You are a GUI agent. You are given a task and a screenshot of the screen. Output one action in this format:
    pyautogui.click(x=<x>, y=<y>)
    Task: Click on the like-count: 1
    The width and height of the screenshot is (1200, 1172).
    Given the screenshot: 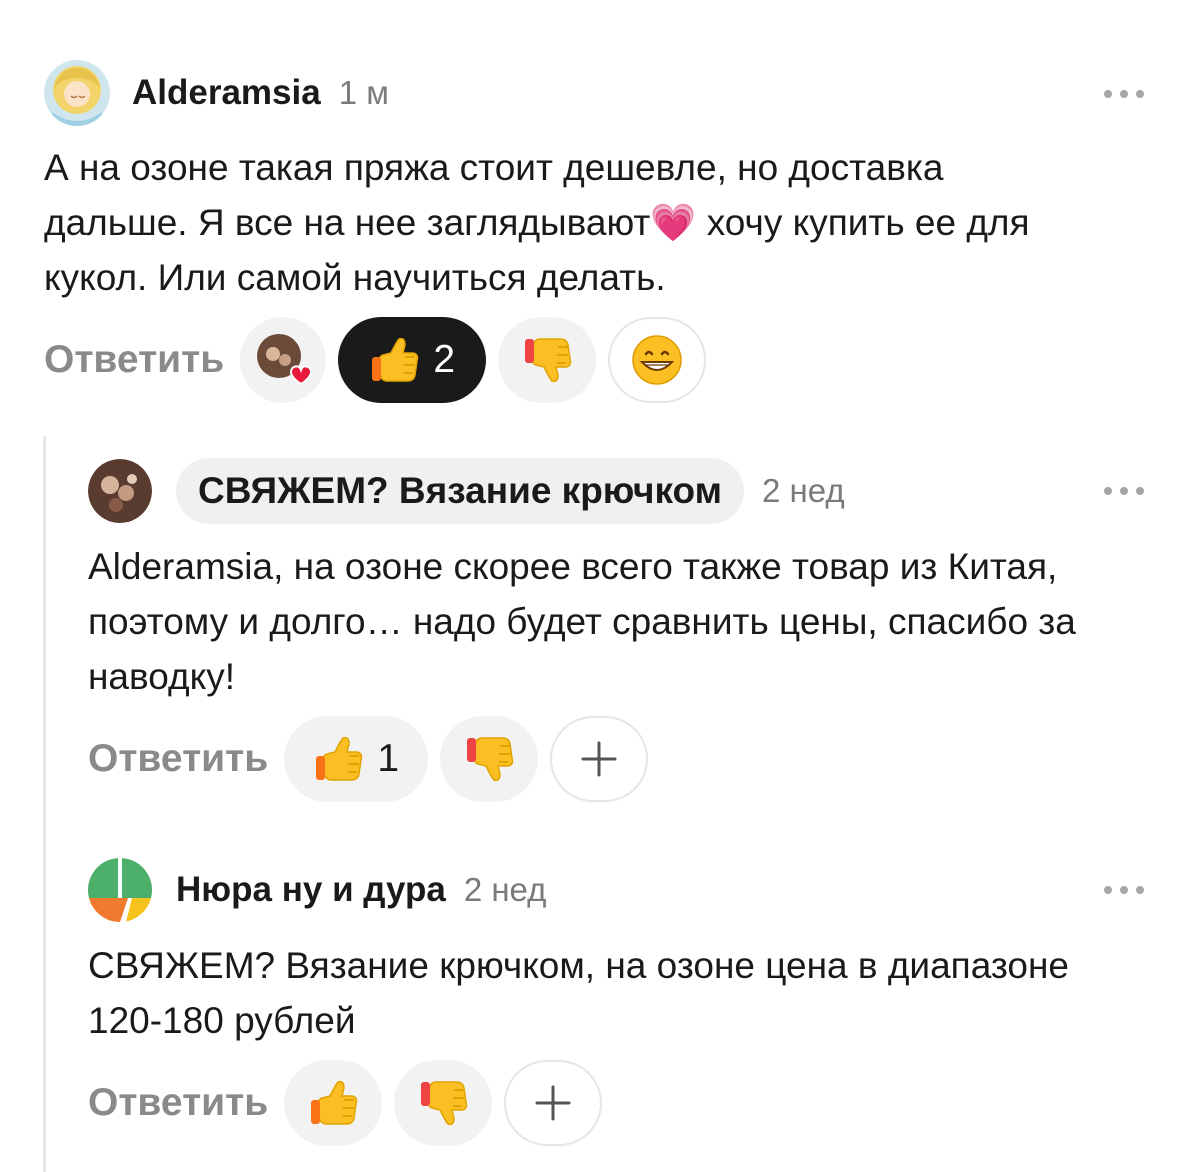 What is the action you would take?
    pyautogui.click(x=388, y=758)
    